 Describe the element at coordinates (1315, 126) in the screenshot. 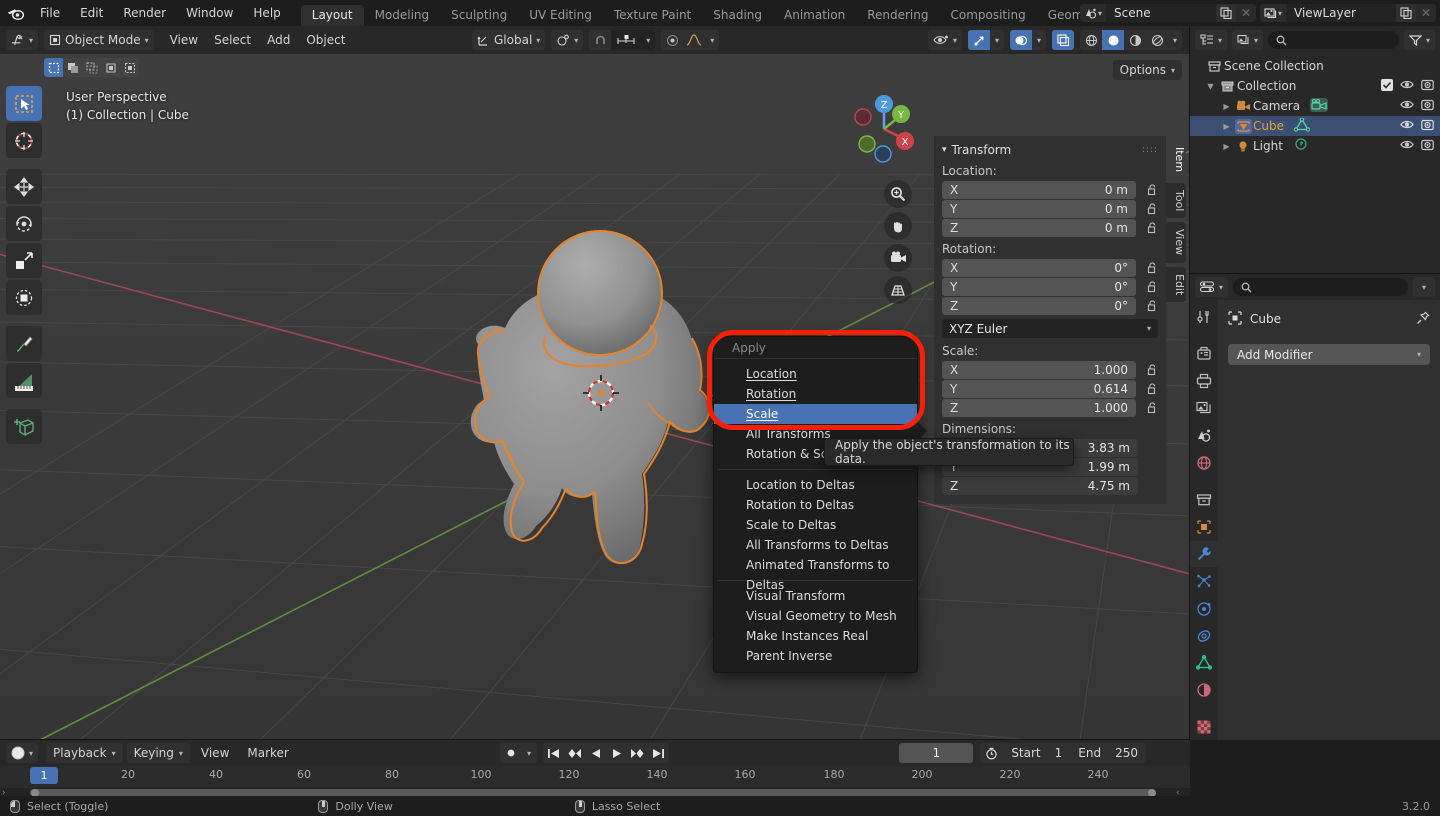

I see `outliner-row-cube: ▶ Cube` at that location.